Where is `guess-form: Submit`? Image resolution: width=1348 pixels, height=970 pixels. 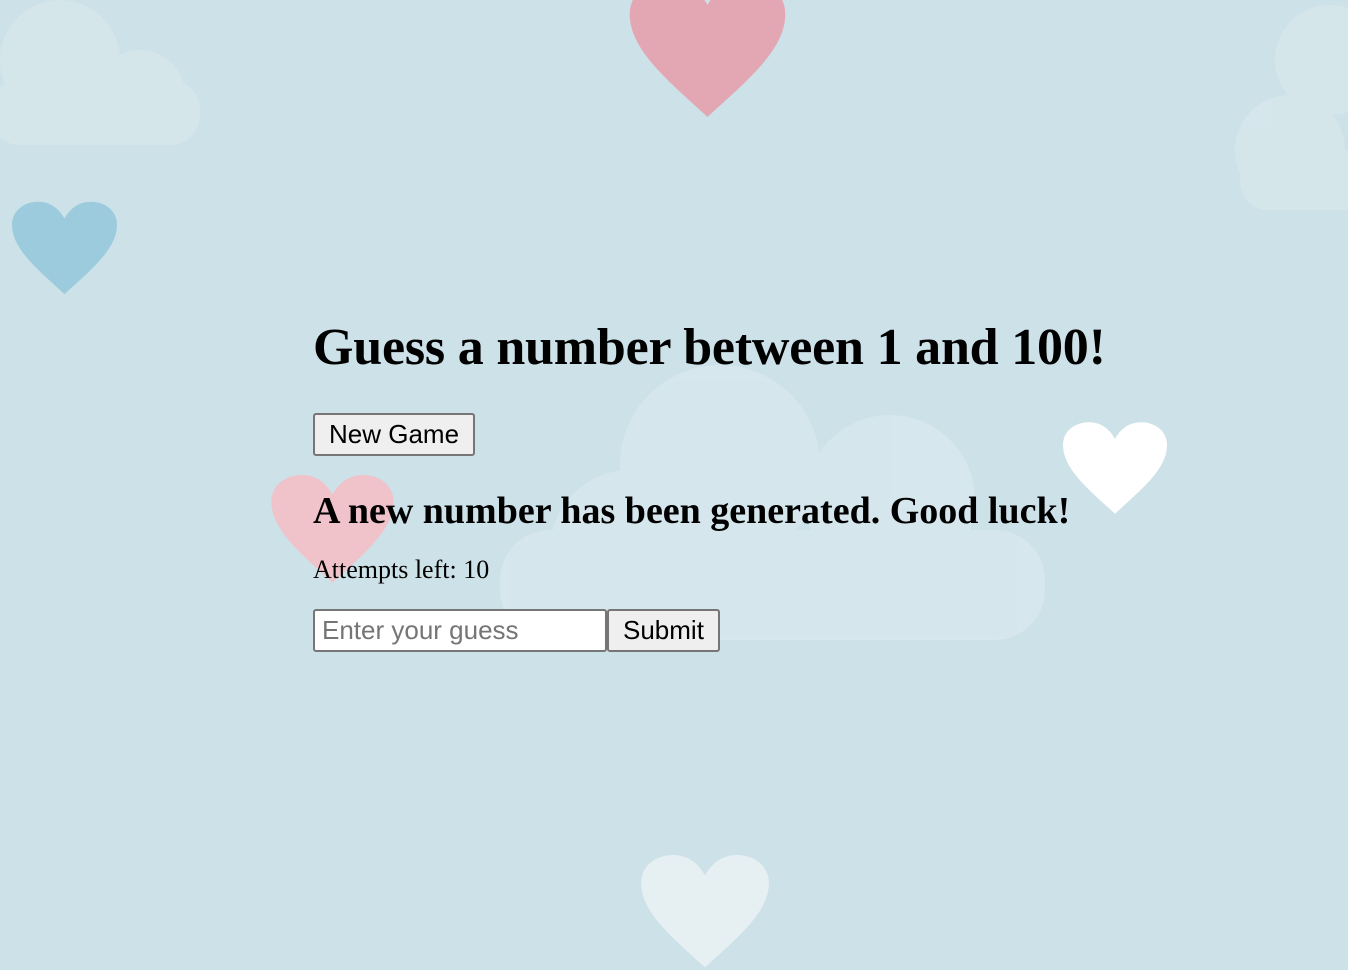 guess-form: Submit is located at coordinates (763, 630).